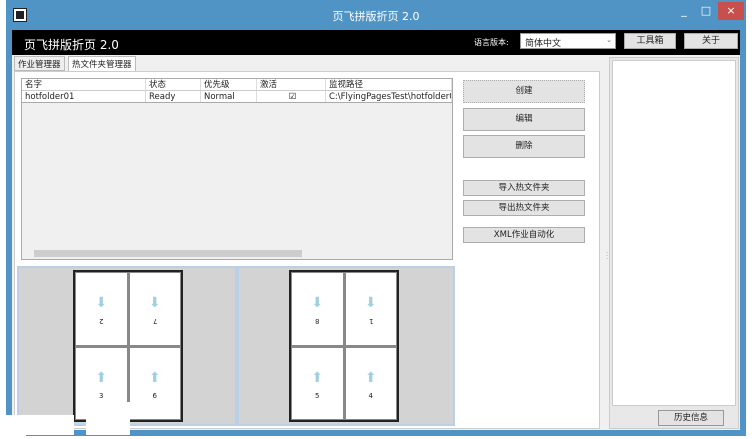  What do you see at coordinates (524, 91) in the screenshot?
I see `create-button: 创建` at bounding box center [524, 91].